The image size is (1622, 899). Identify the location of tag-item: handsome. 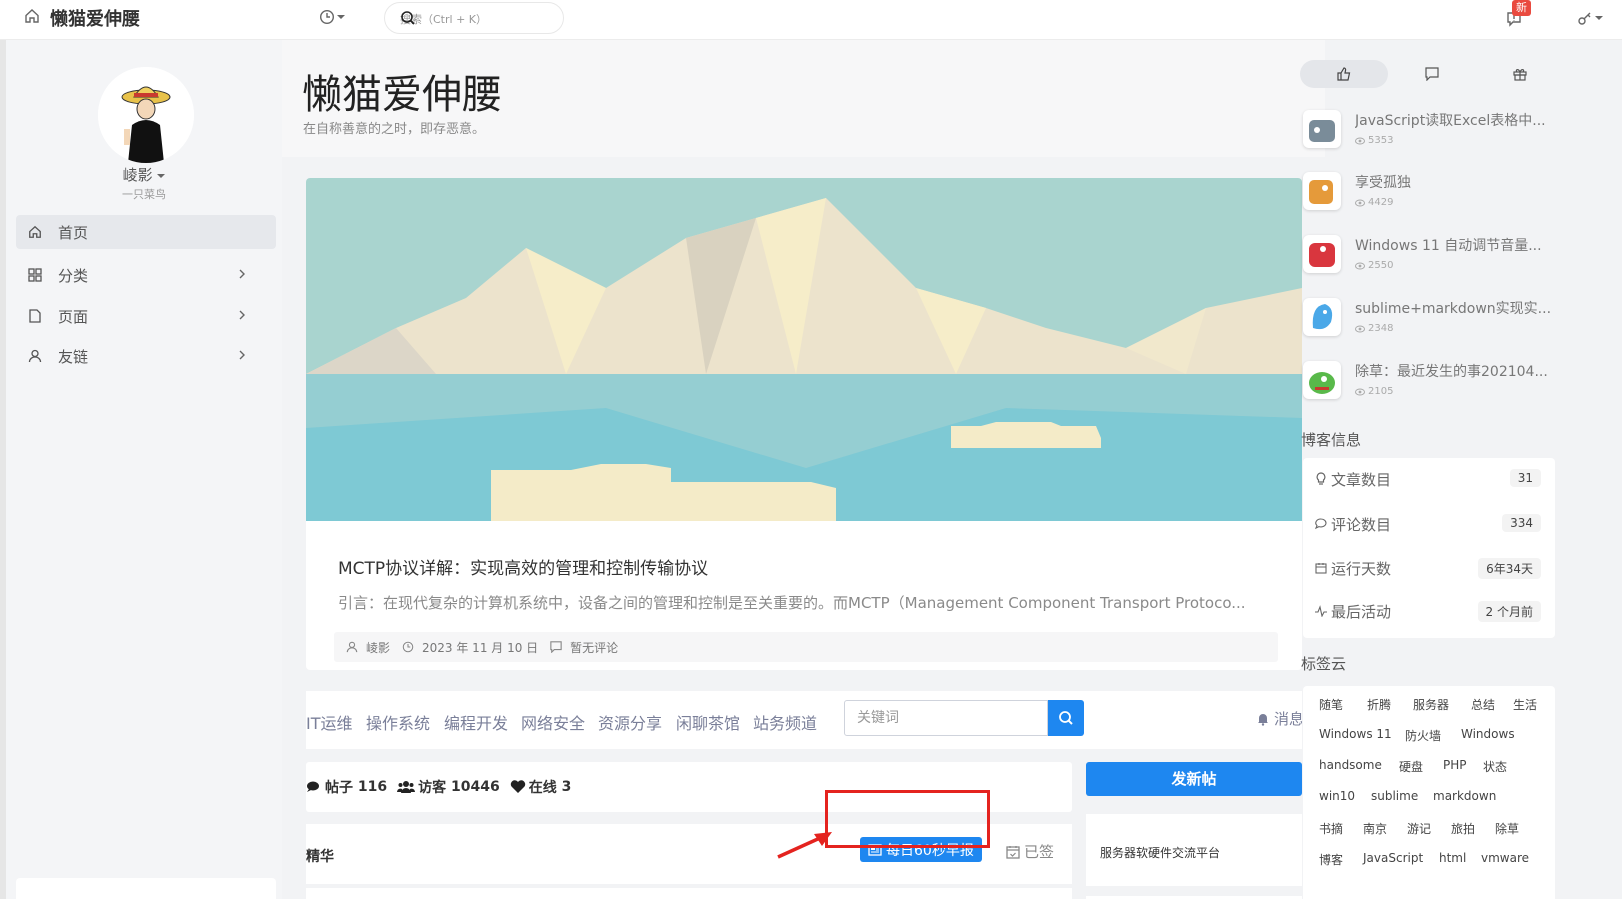
(1350, 765).